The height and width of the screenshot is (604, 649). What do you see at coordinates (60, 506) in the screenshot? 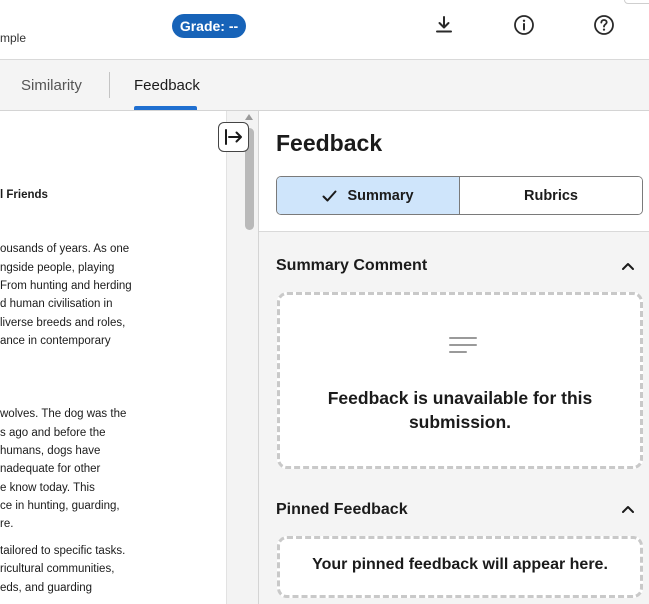
I see `document-line: ce in hunting, guarding,` at bounding box center [60, 506].